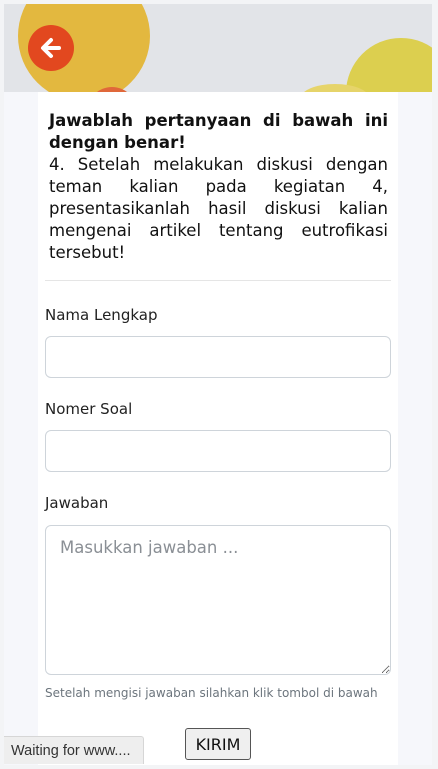 This screenshot has height=769, width=438. Describe the element at coordinates (218, 48) in the screenshot. I see `header-banner` at that location.